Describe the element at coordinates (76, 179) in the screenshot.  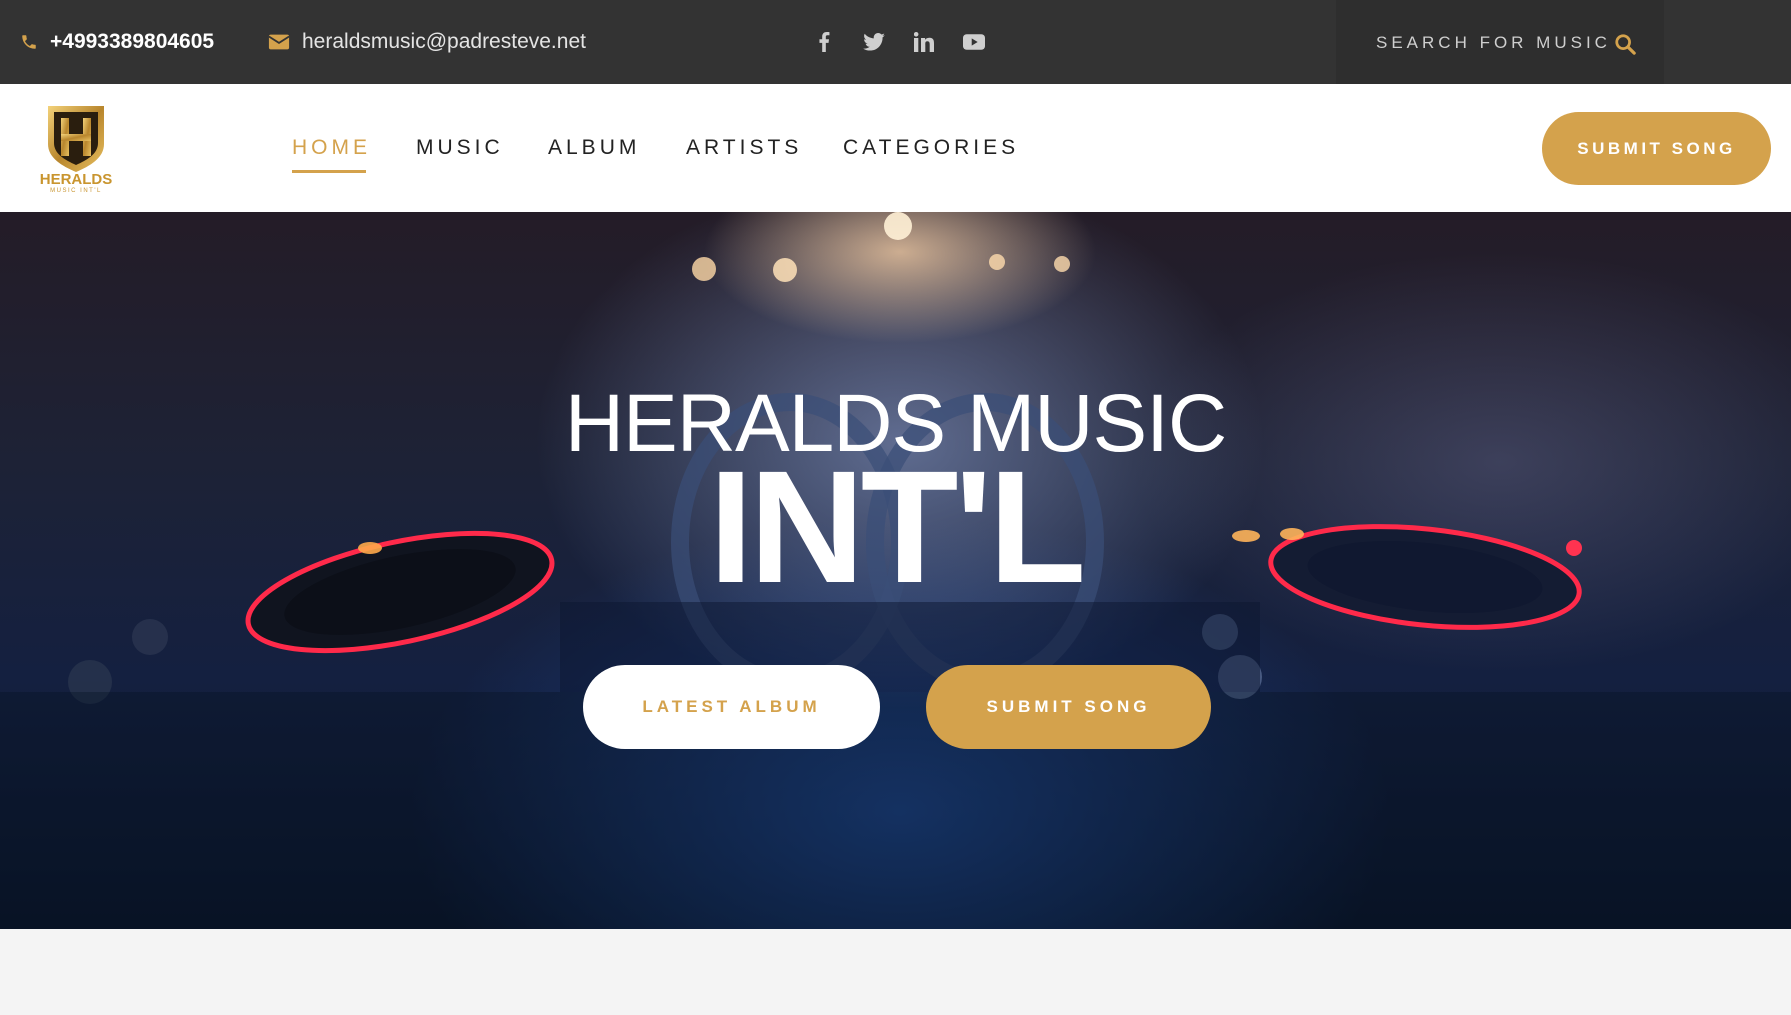
I see `logo-text: HERALDS` at that location.